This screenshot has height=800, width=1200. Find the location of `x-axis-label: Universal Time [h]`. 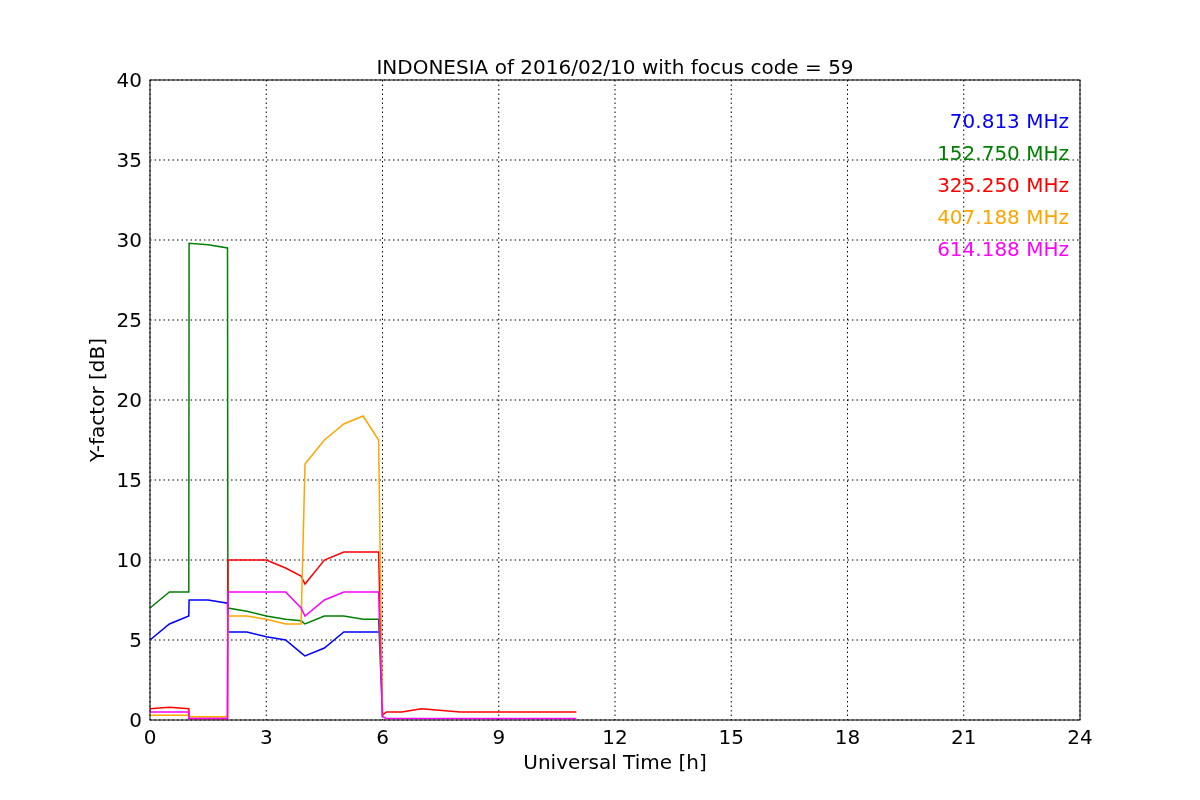

x-axis-label: Universal Time [h] is located at coordinates (615, 762).